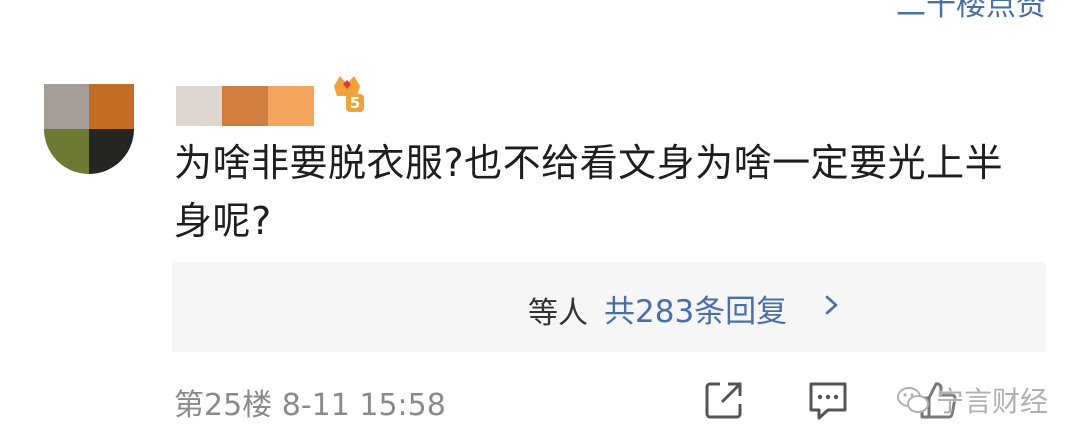 The image size is (1080, 448). What do you see at coordinates (828, 400) in the screenshot?
I see `comment-icon` at bounding box center [828, 400].